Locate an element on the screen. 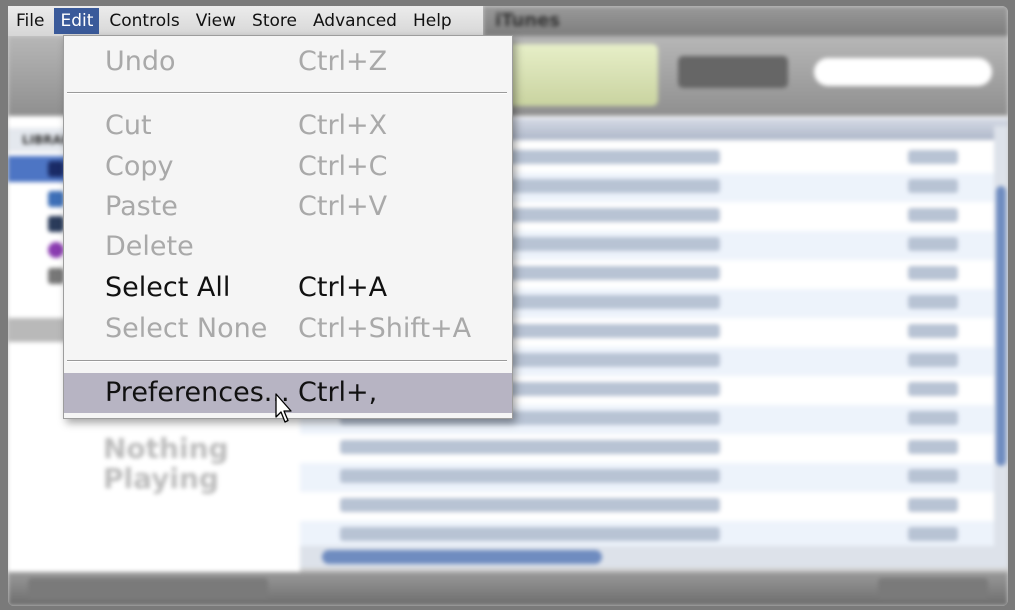 The height and width of the screenshot is (610, 1015). now-playing-display is located at coordinates (578, 75).